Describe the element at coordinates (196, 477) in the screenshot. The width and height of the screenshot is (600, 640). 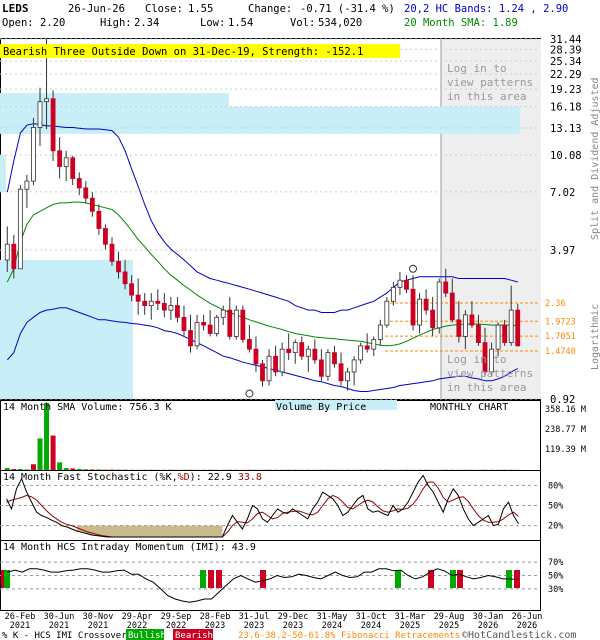
I see `stochastic-close: ):` at that location.